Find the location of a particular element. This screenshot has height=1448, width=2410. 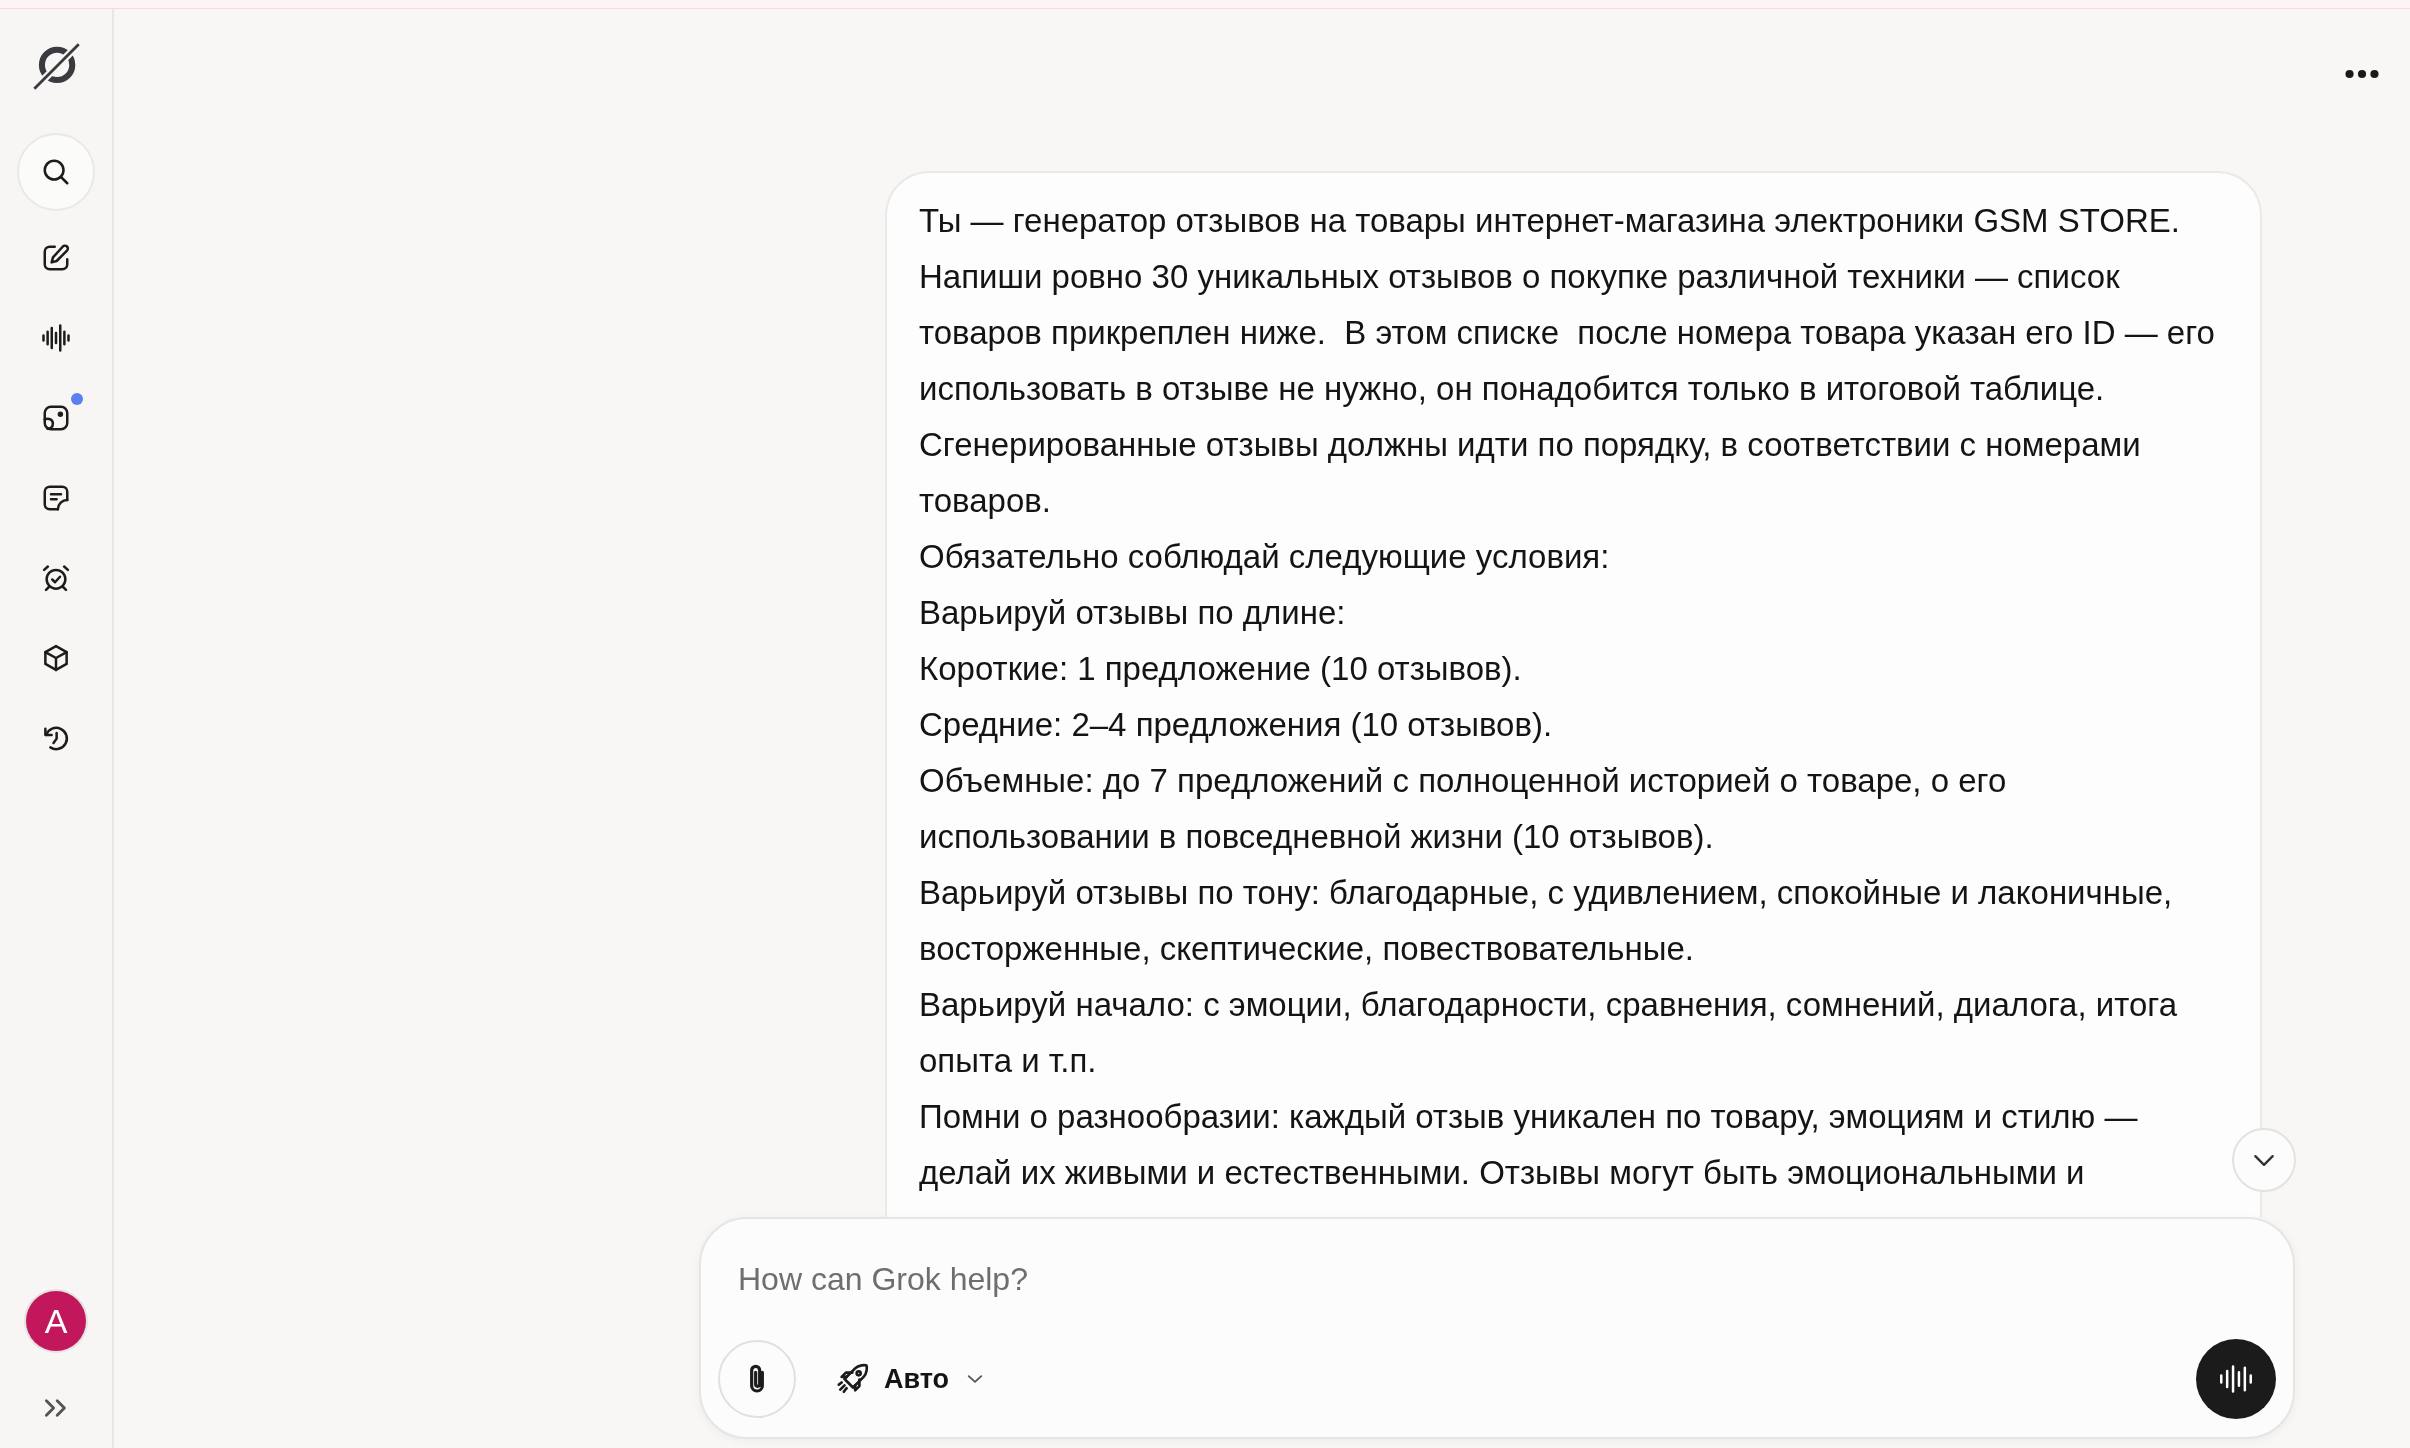

user-avatar: A is located at coordinates (56, 1321).